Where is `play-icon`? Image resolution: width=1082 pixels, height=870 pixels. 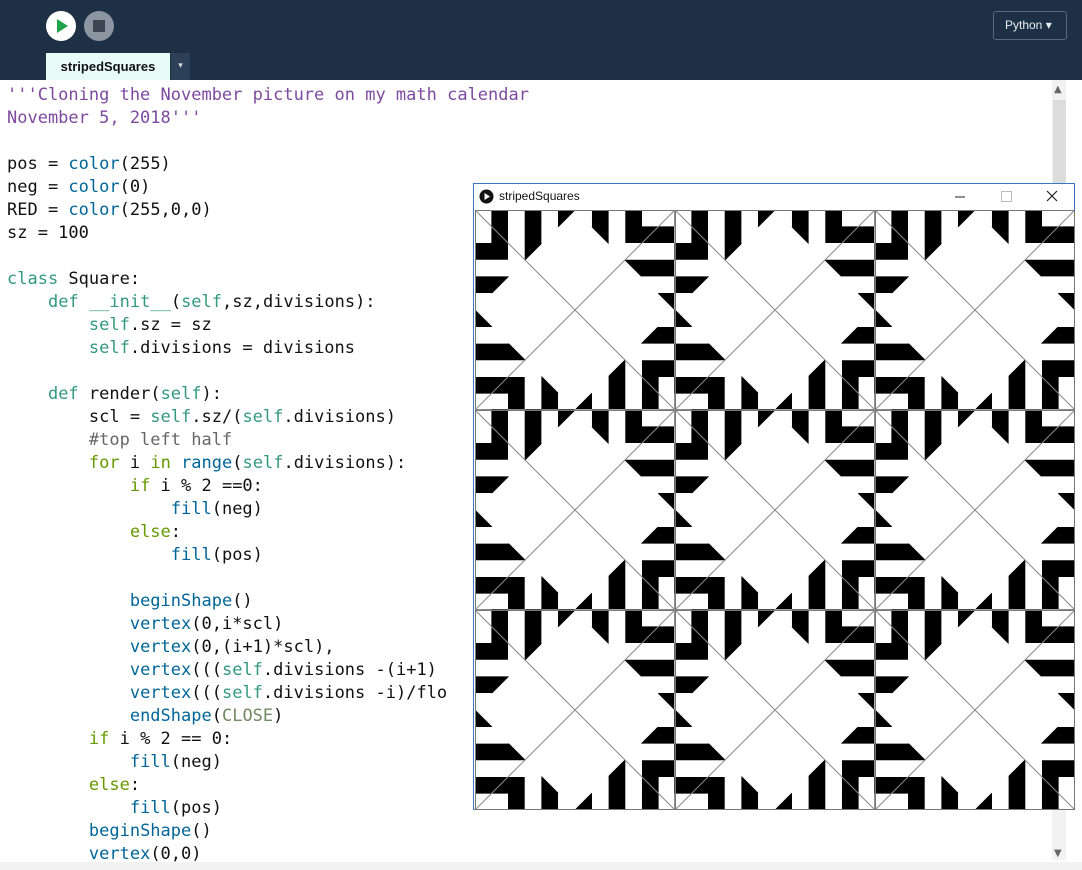 play-icon is located at coordinates (61, 26).